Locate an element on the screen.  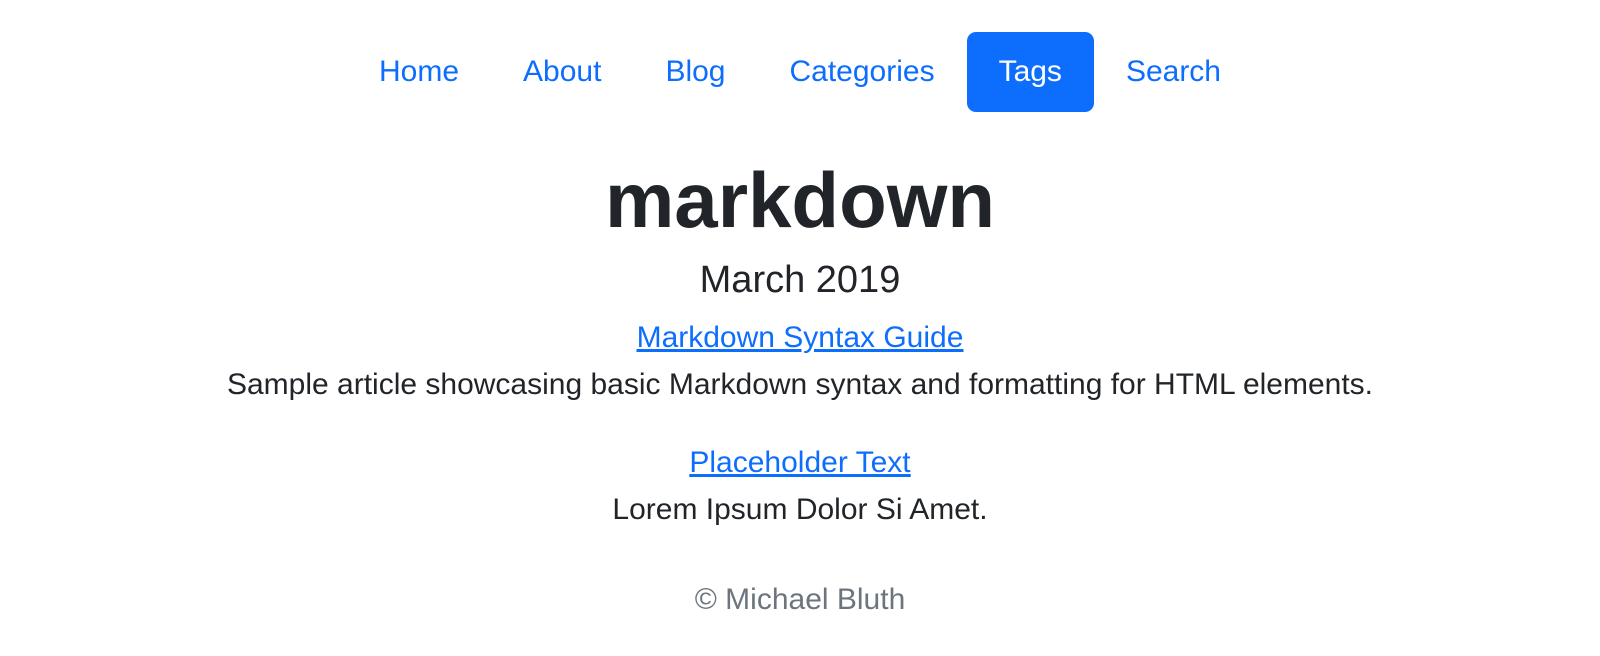
nav-item-about: About is located at coordinates (562, 72).